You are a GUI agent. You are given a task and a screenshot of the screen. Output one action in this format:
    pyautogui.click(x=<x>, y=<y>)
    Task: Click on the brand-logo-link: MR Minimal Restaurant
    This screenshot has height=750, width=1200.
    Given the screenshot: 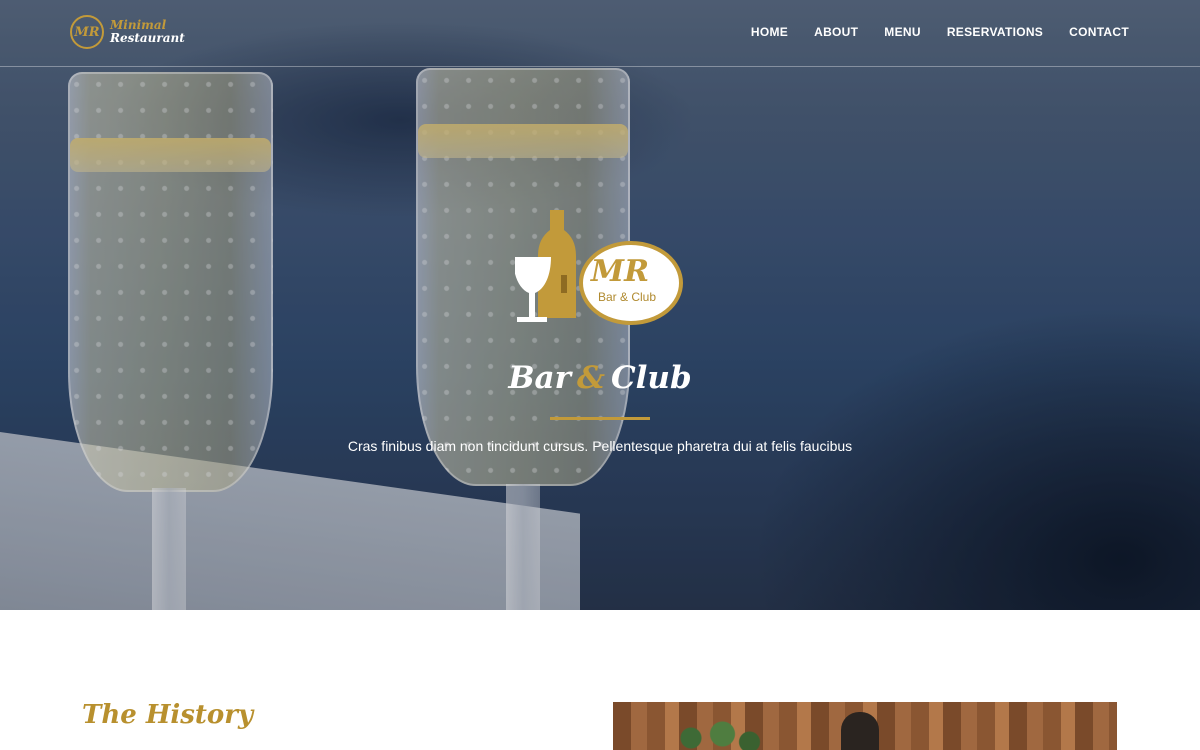 What is the action you would take?
    pyautogui.click(x=127, y=32)
    